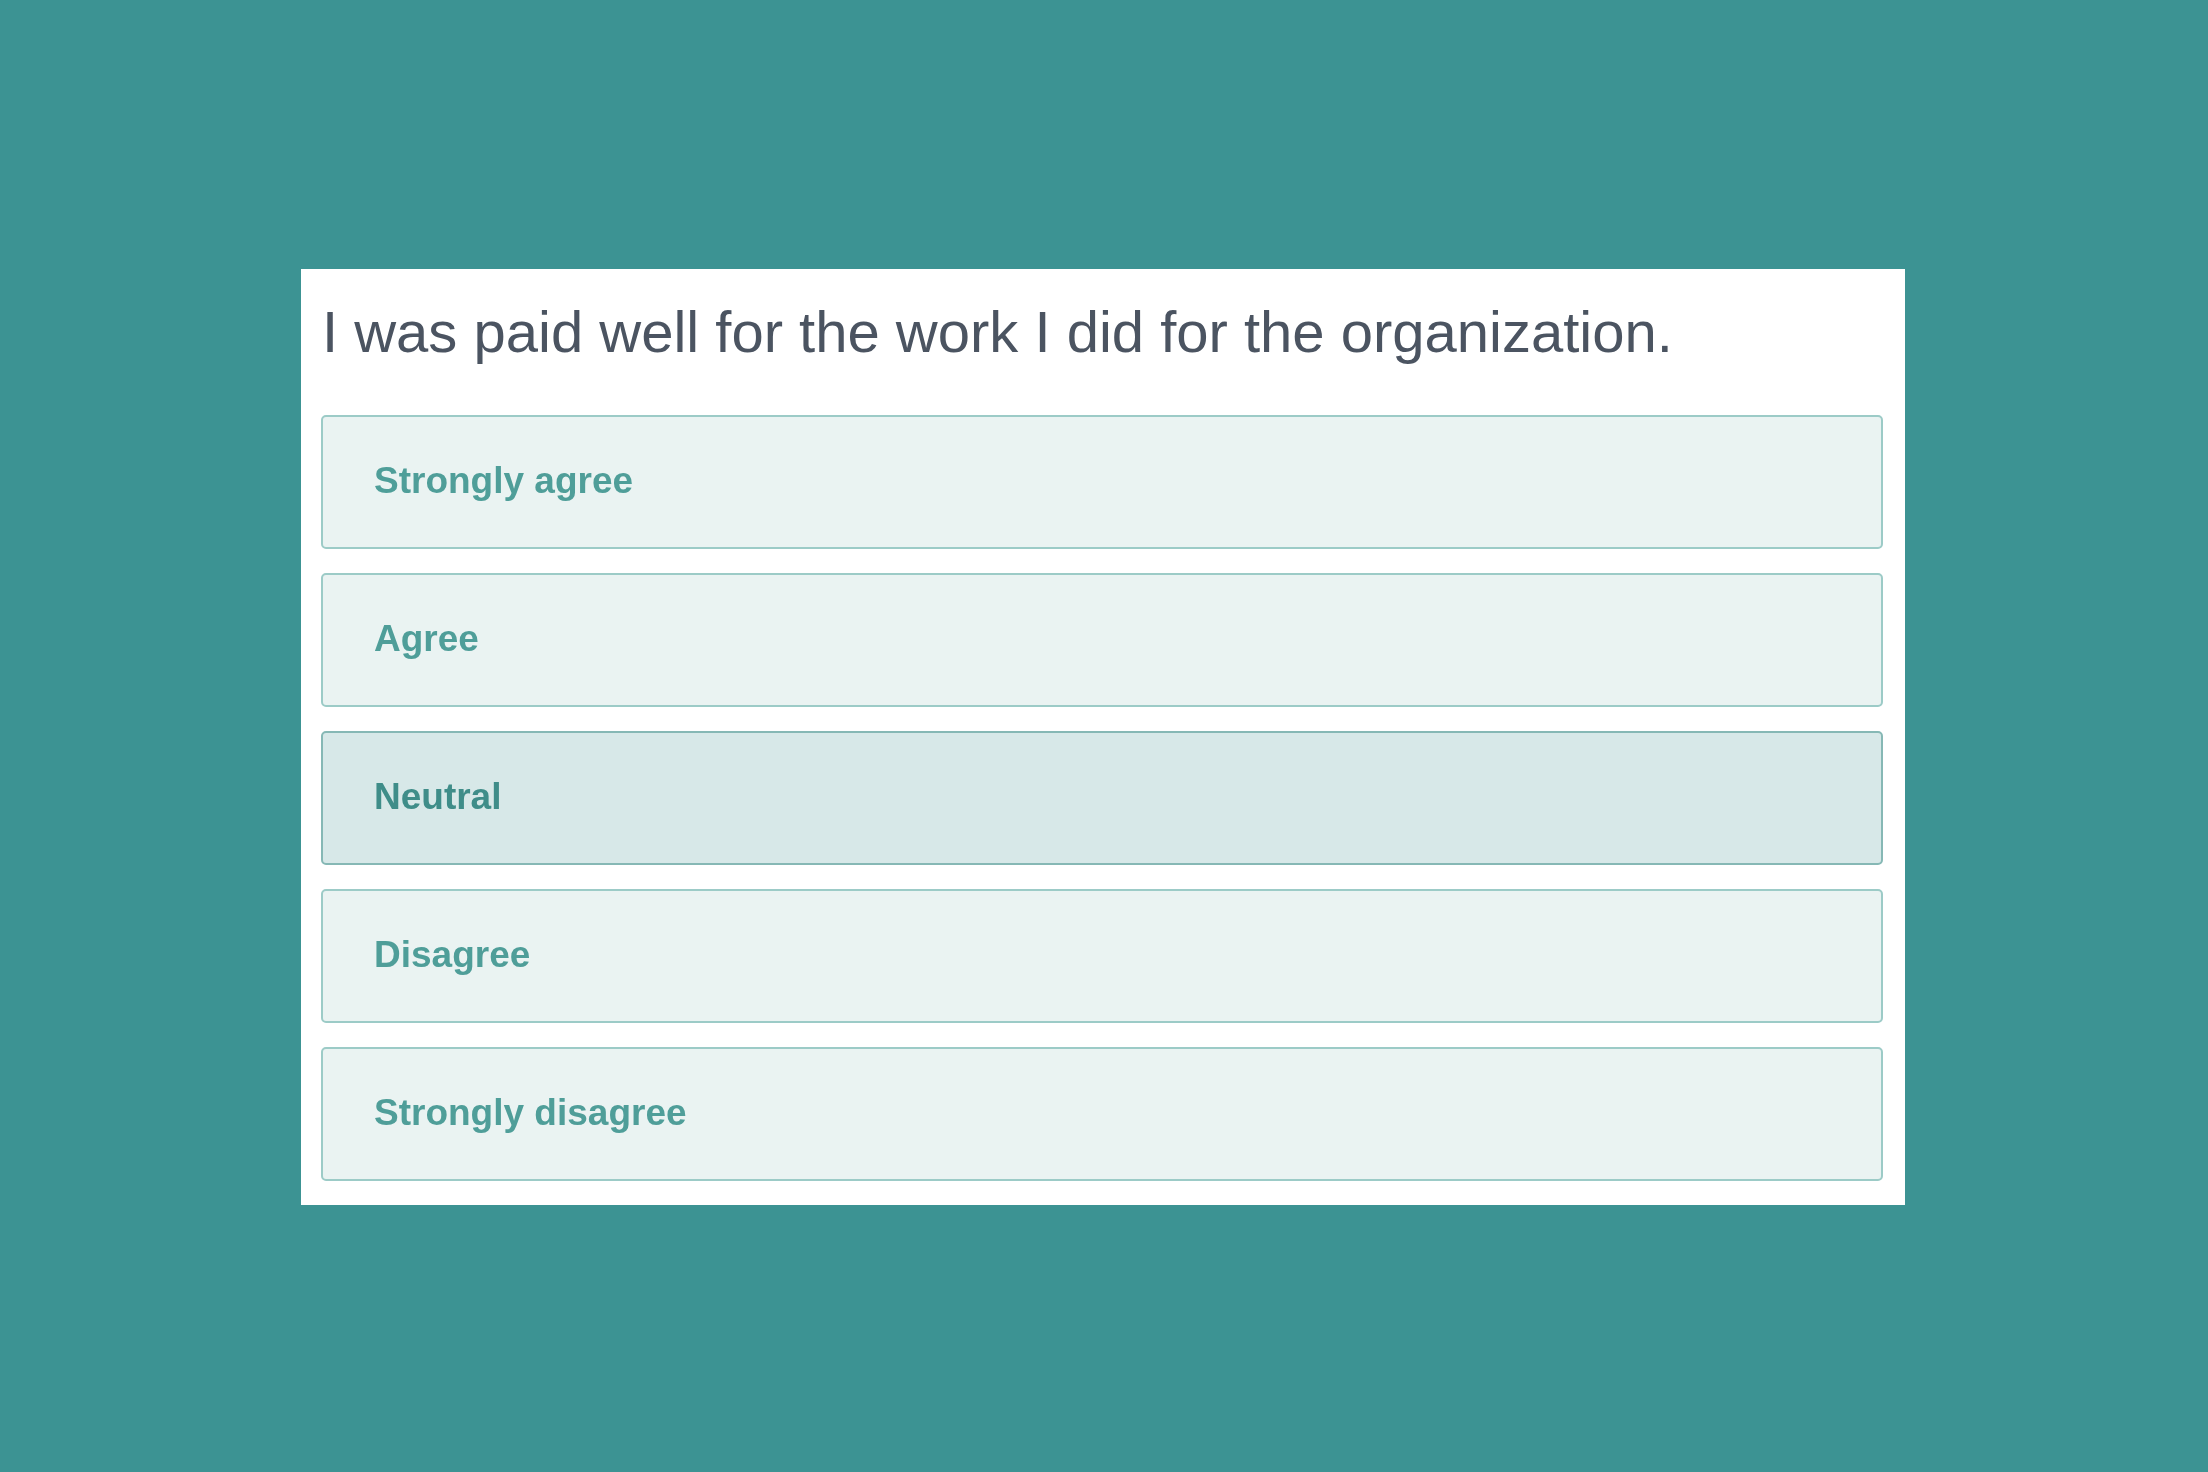  Describe the element at coordinates (1102, 1114) in the screenshot. I see `answer-option: Strongly disagree` at that location.